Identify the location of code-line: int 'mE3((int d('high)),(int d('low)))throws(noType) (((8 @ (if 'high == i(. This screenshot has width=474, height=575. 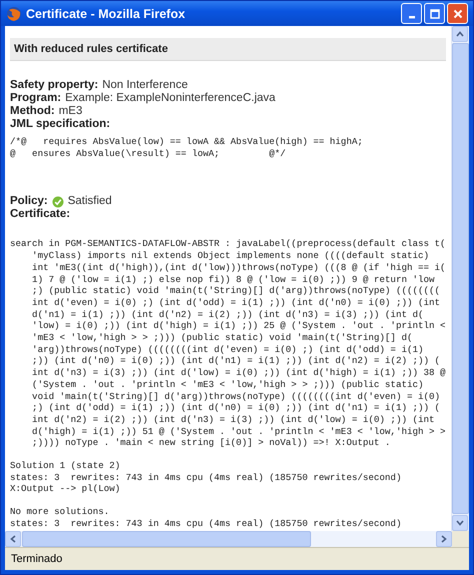
(238, 268).